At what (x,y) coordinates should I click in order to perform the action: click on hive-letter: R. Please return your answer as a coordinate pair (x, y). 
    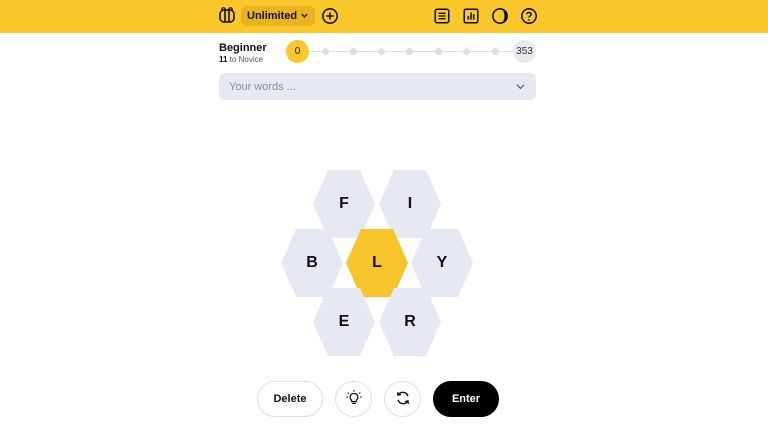
    Looking at the image, I should click on (410, 321).